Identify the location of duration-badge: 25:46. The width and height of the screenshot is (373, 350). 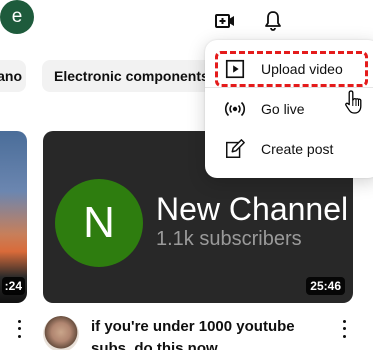
(325, 286).